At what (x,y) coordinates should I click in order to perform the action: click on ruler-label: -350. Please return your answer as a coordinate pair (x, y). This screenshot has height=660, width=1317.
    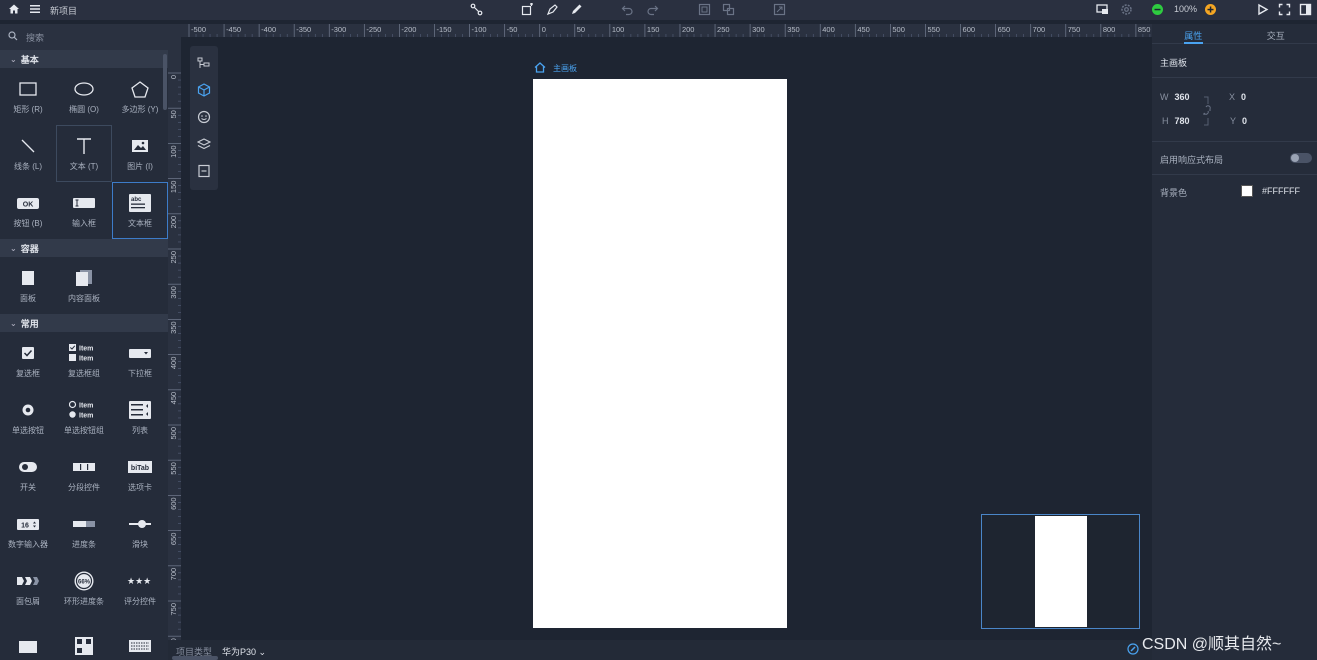
    Looking at the image, I should click on (303, 29).